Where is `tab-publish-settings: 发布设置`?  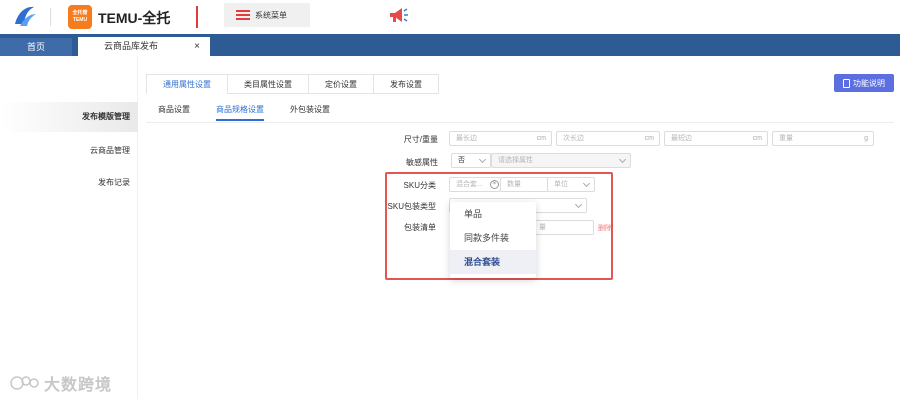
tab-publish-settings: 发布设置 is located at coordinates (406, 84).